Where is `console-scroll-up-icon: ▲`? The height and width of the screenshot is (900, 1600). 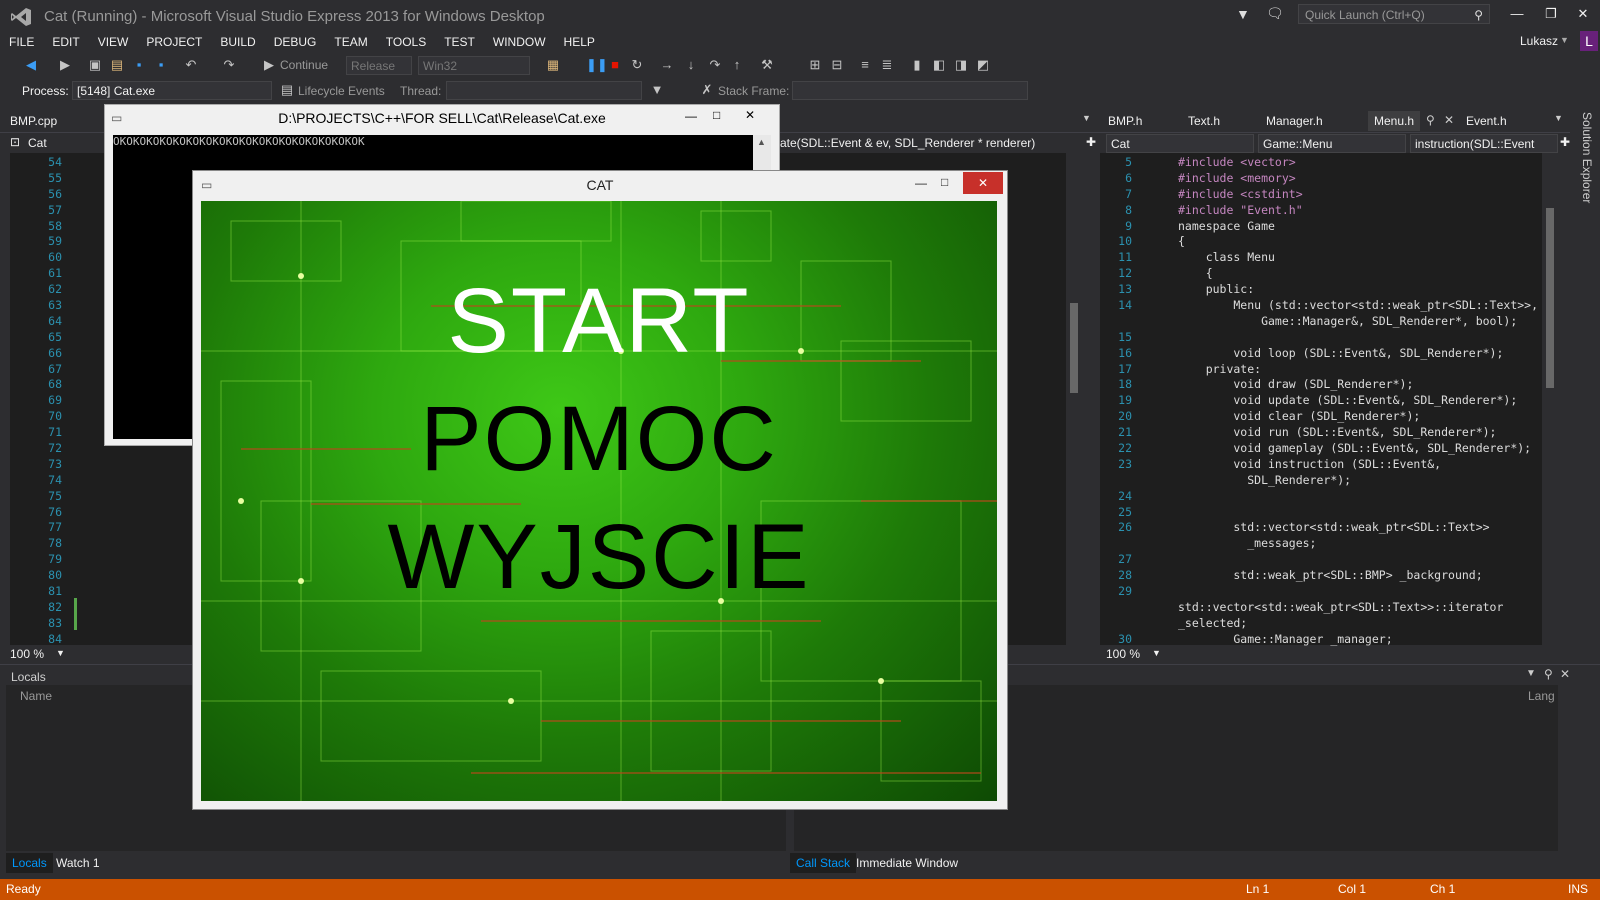
console-scroll-up-icon: ▲ is located at coordinates (761, 142).